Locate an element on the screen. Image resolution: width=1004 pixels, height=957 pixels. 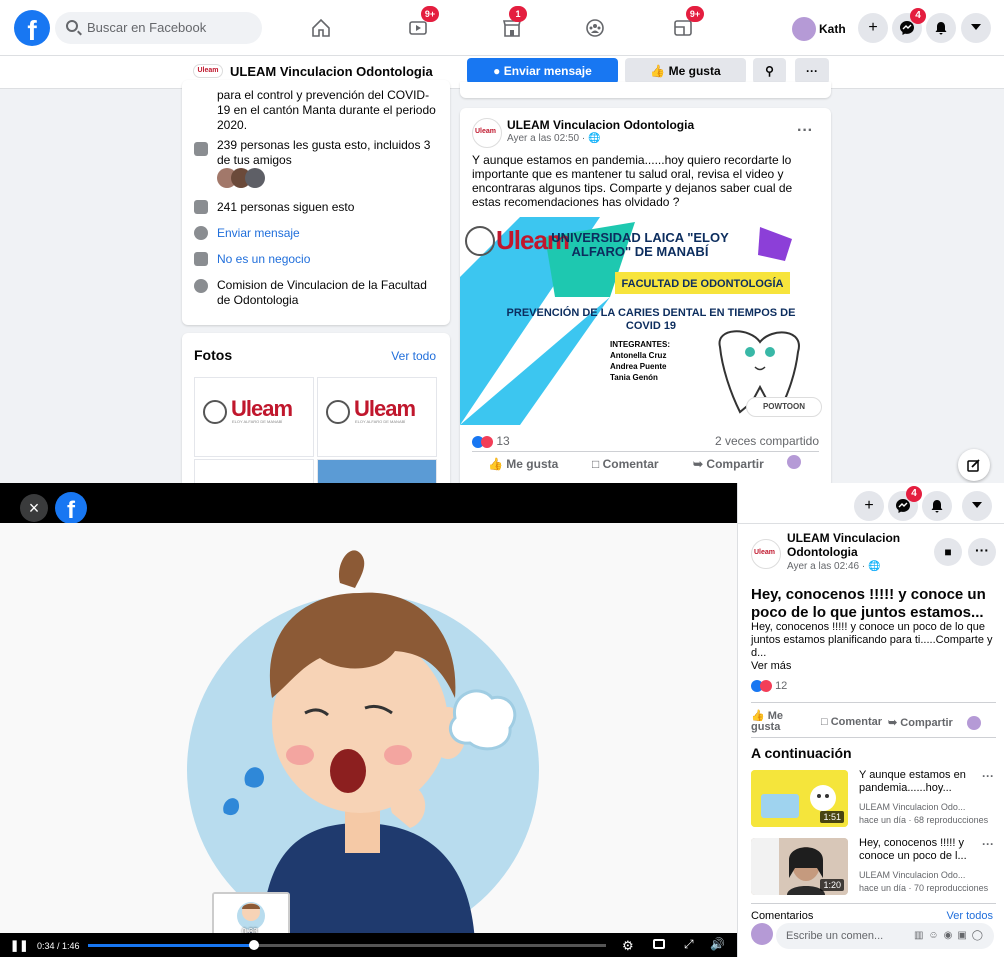
post-like-button: 👍 Me gusta is located at coordinates (523, 464).